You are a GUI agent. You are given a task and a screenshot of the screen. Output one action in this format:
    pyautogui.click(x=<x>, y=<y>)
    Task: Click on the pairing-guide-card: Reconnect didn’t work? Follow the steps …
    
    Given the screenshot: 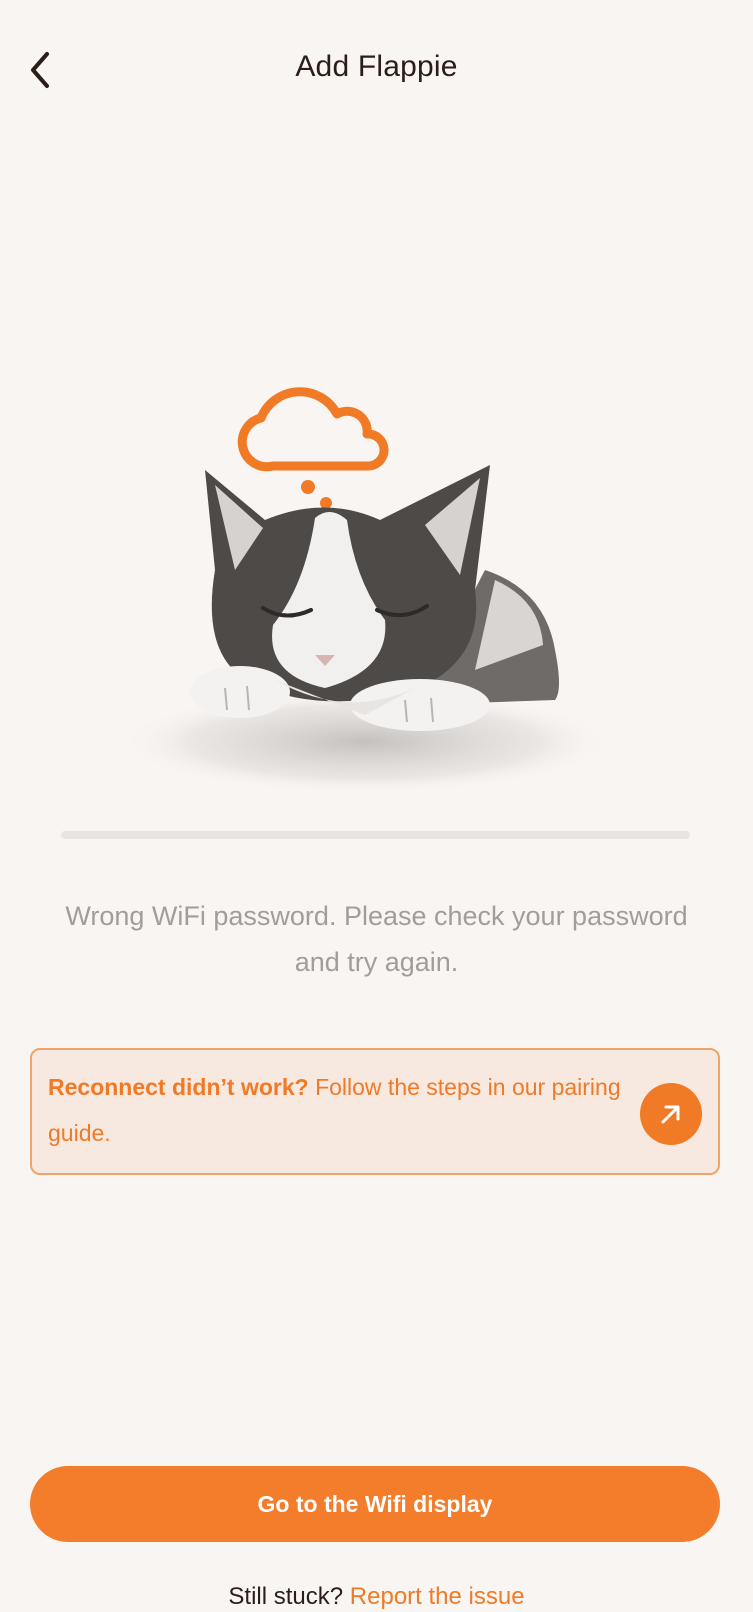 What is the action you would take?
    pyautogui.click(x=375, y=1111)
    